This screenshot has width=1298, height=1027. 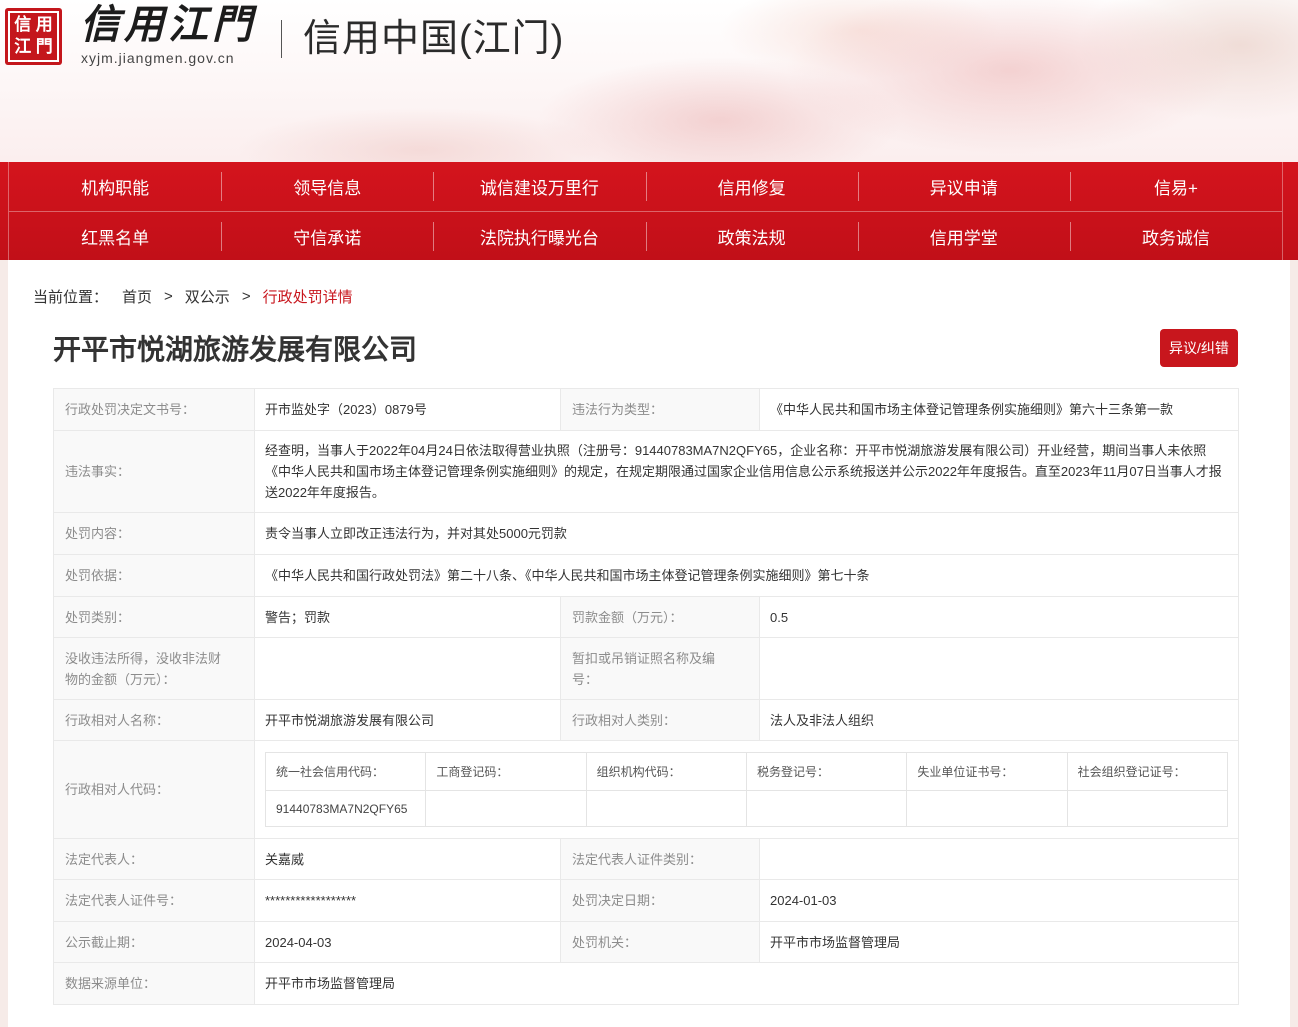 What do you see at coordinates (999, 668) in the screenshot?
I see `license-revocation-value` at bounding box center [999, 668].